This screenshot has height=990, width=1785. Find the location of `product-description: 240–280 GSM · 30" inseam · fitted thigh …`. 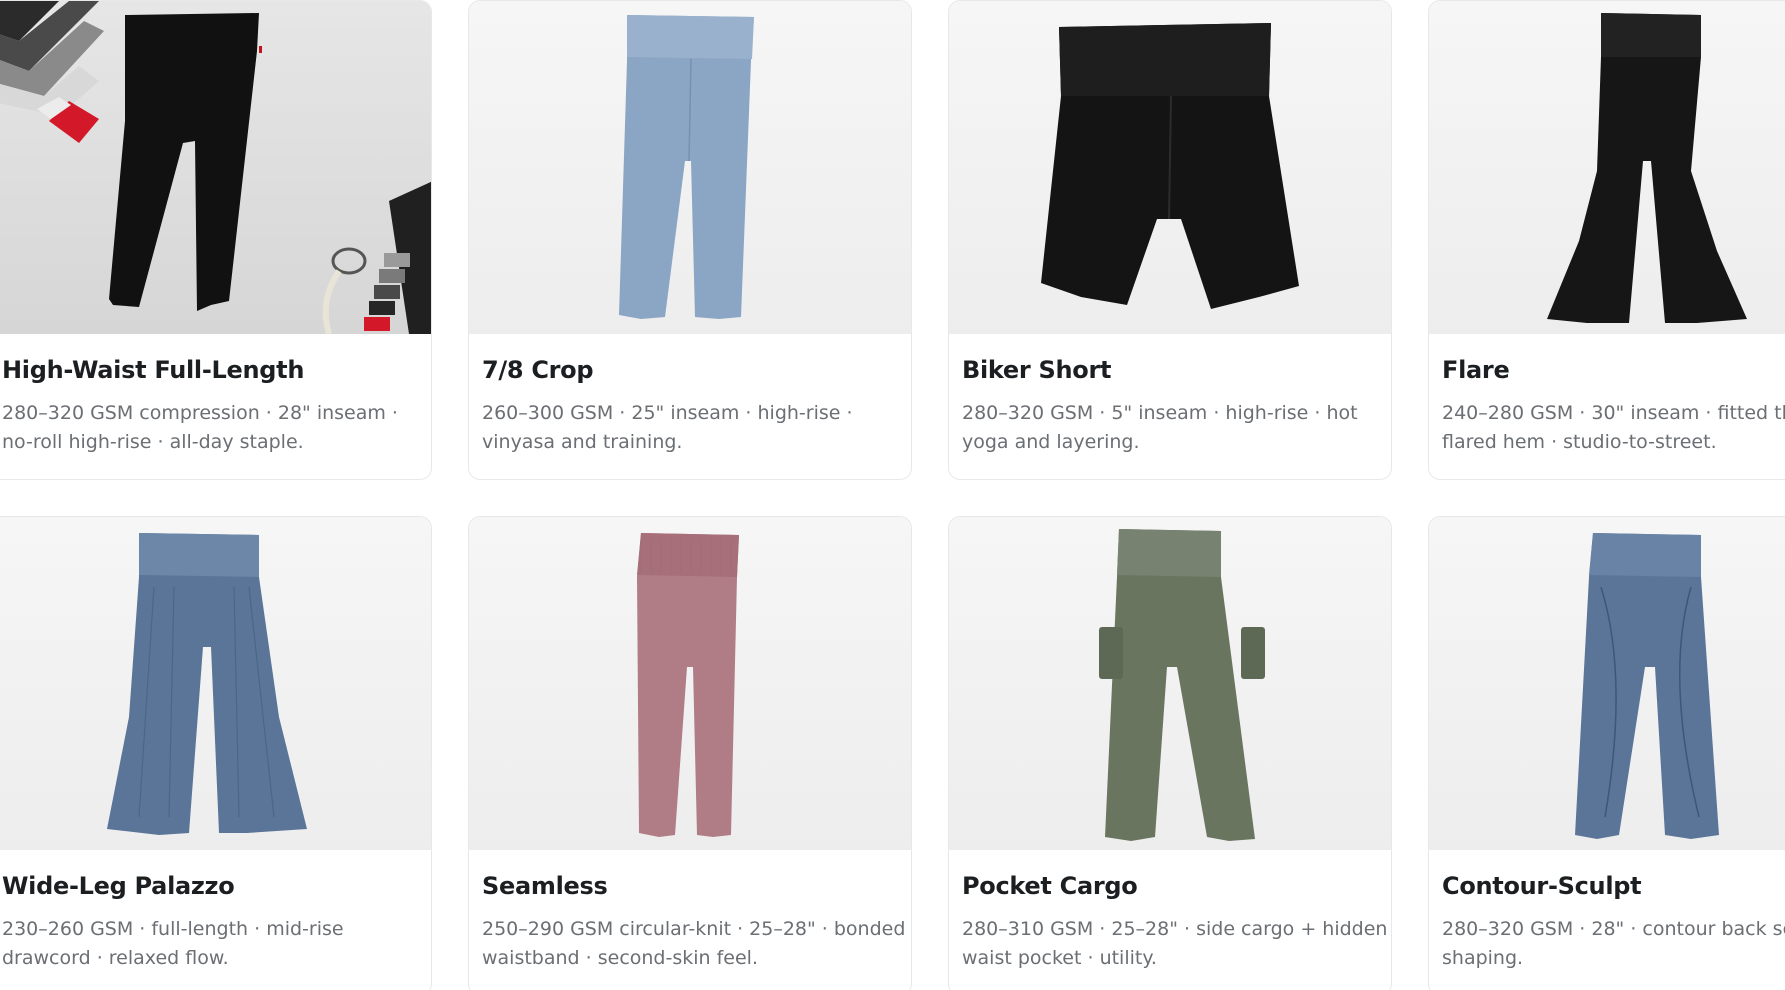

product-description: 240–280 GSM · 30" inseam · fitted thigh … is located at coordinates (1613, 427).